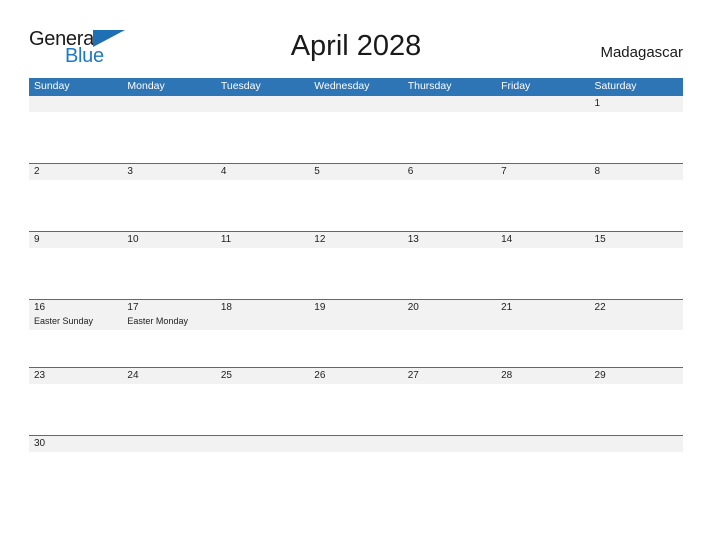 This screenshot has width=712, height=550. I want to click on day-cell: 13, so click(449, 240).